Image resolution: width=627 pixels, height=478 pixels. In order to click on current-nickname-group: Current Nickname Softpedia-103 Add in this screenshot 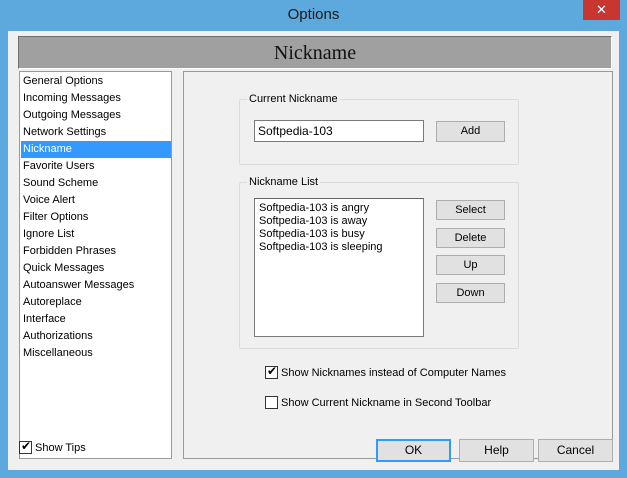, I will do `click(379, 128)`.